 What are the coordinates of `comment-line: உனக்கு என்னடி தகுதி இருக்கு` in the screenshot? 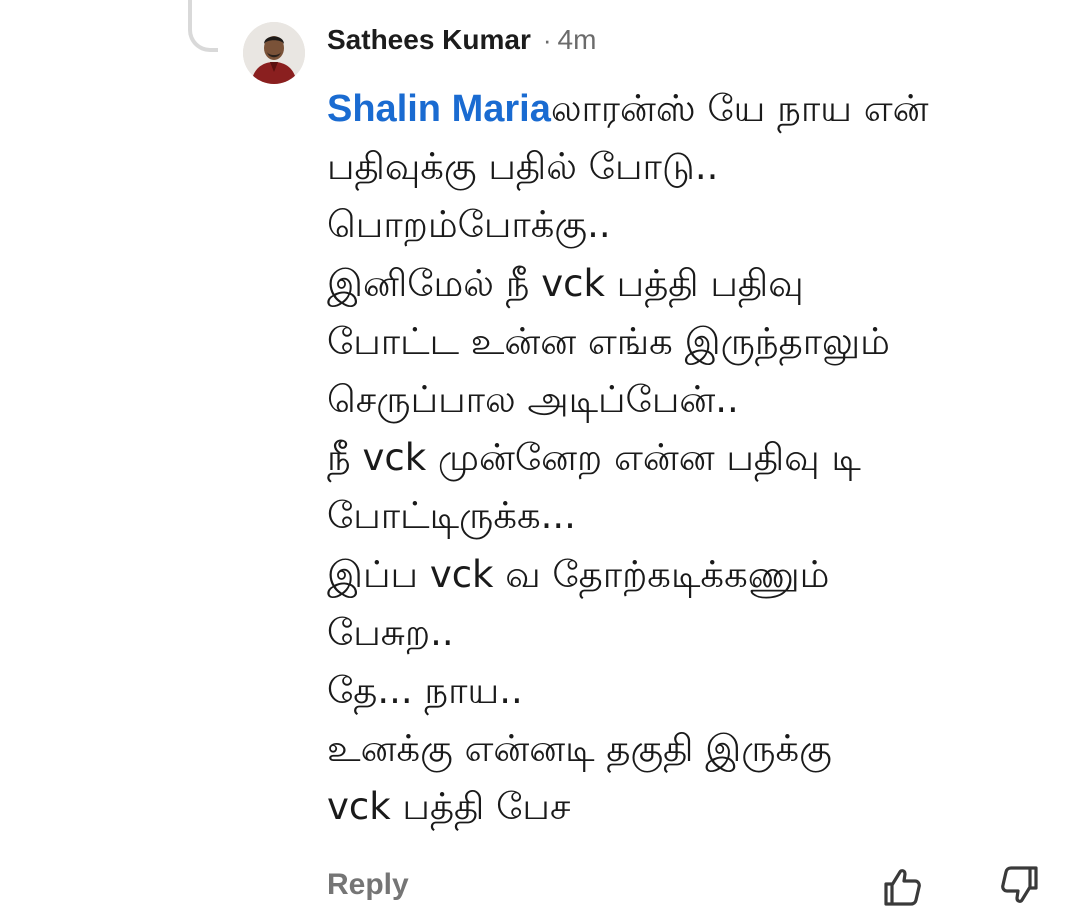 It's located at (579, 749).